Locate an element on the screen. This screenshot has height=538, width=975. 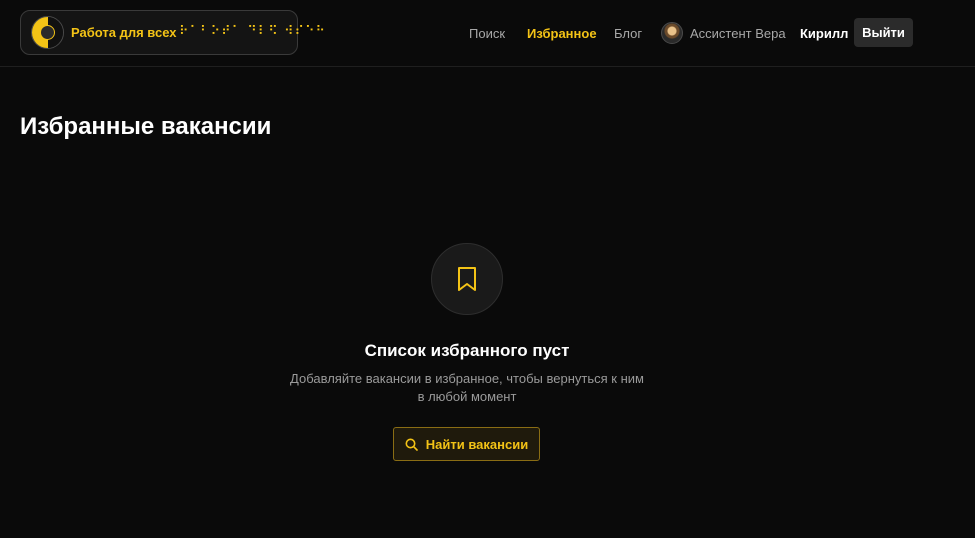
logo-home-link: Работа для всех ⠗⠁⠃⠕⠞⠁ ⠙⠇⠫ ⠺⠎⠑⠓ is located at coordinates (172, 32).